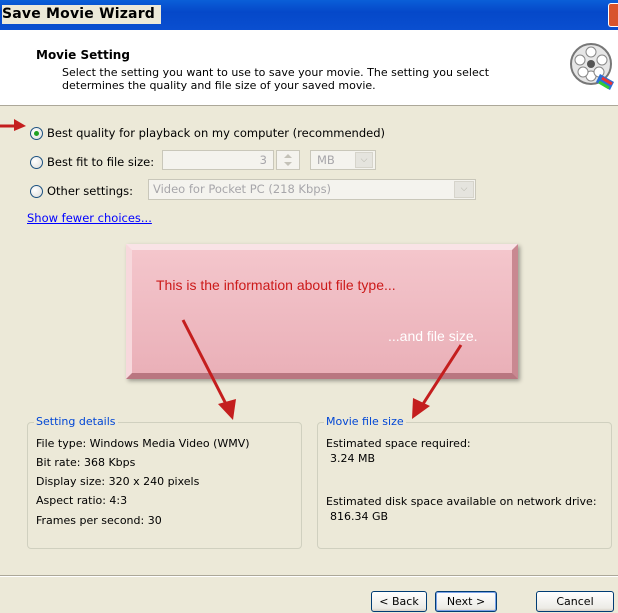 This screenshot has width=618, height=613. I want to click on bottom-divider, so click(309, 576).